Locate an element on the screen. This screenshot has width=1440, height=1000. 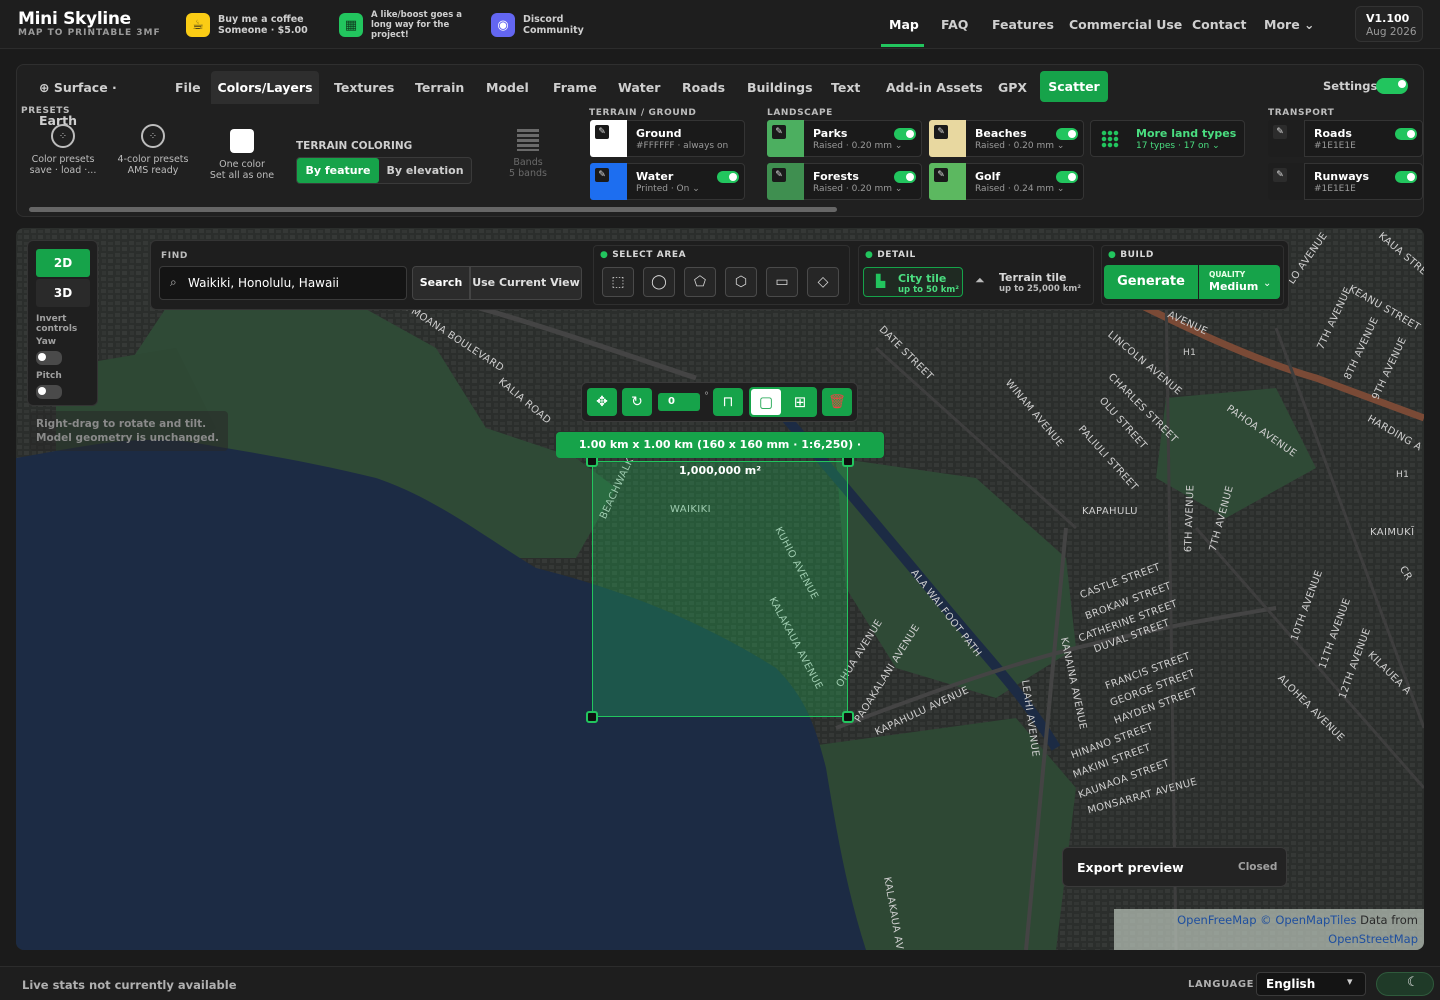
draw-rectangle-icon: ⬚ is located at coordinates (618, 282).